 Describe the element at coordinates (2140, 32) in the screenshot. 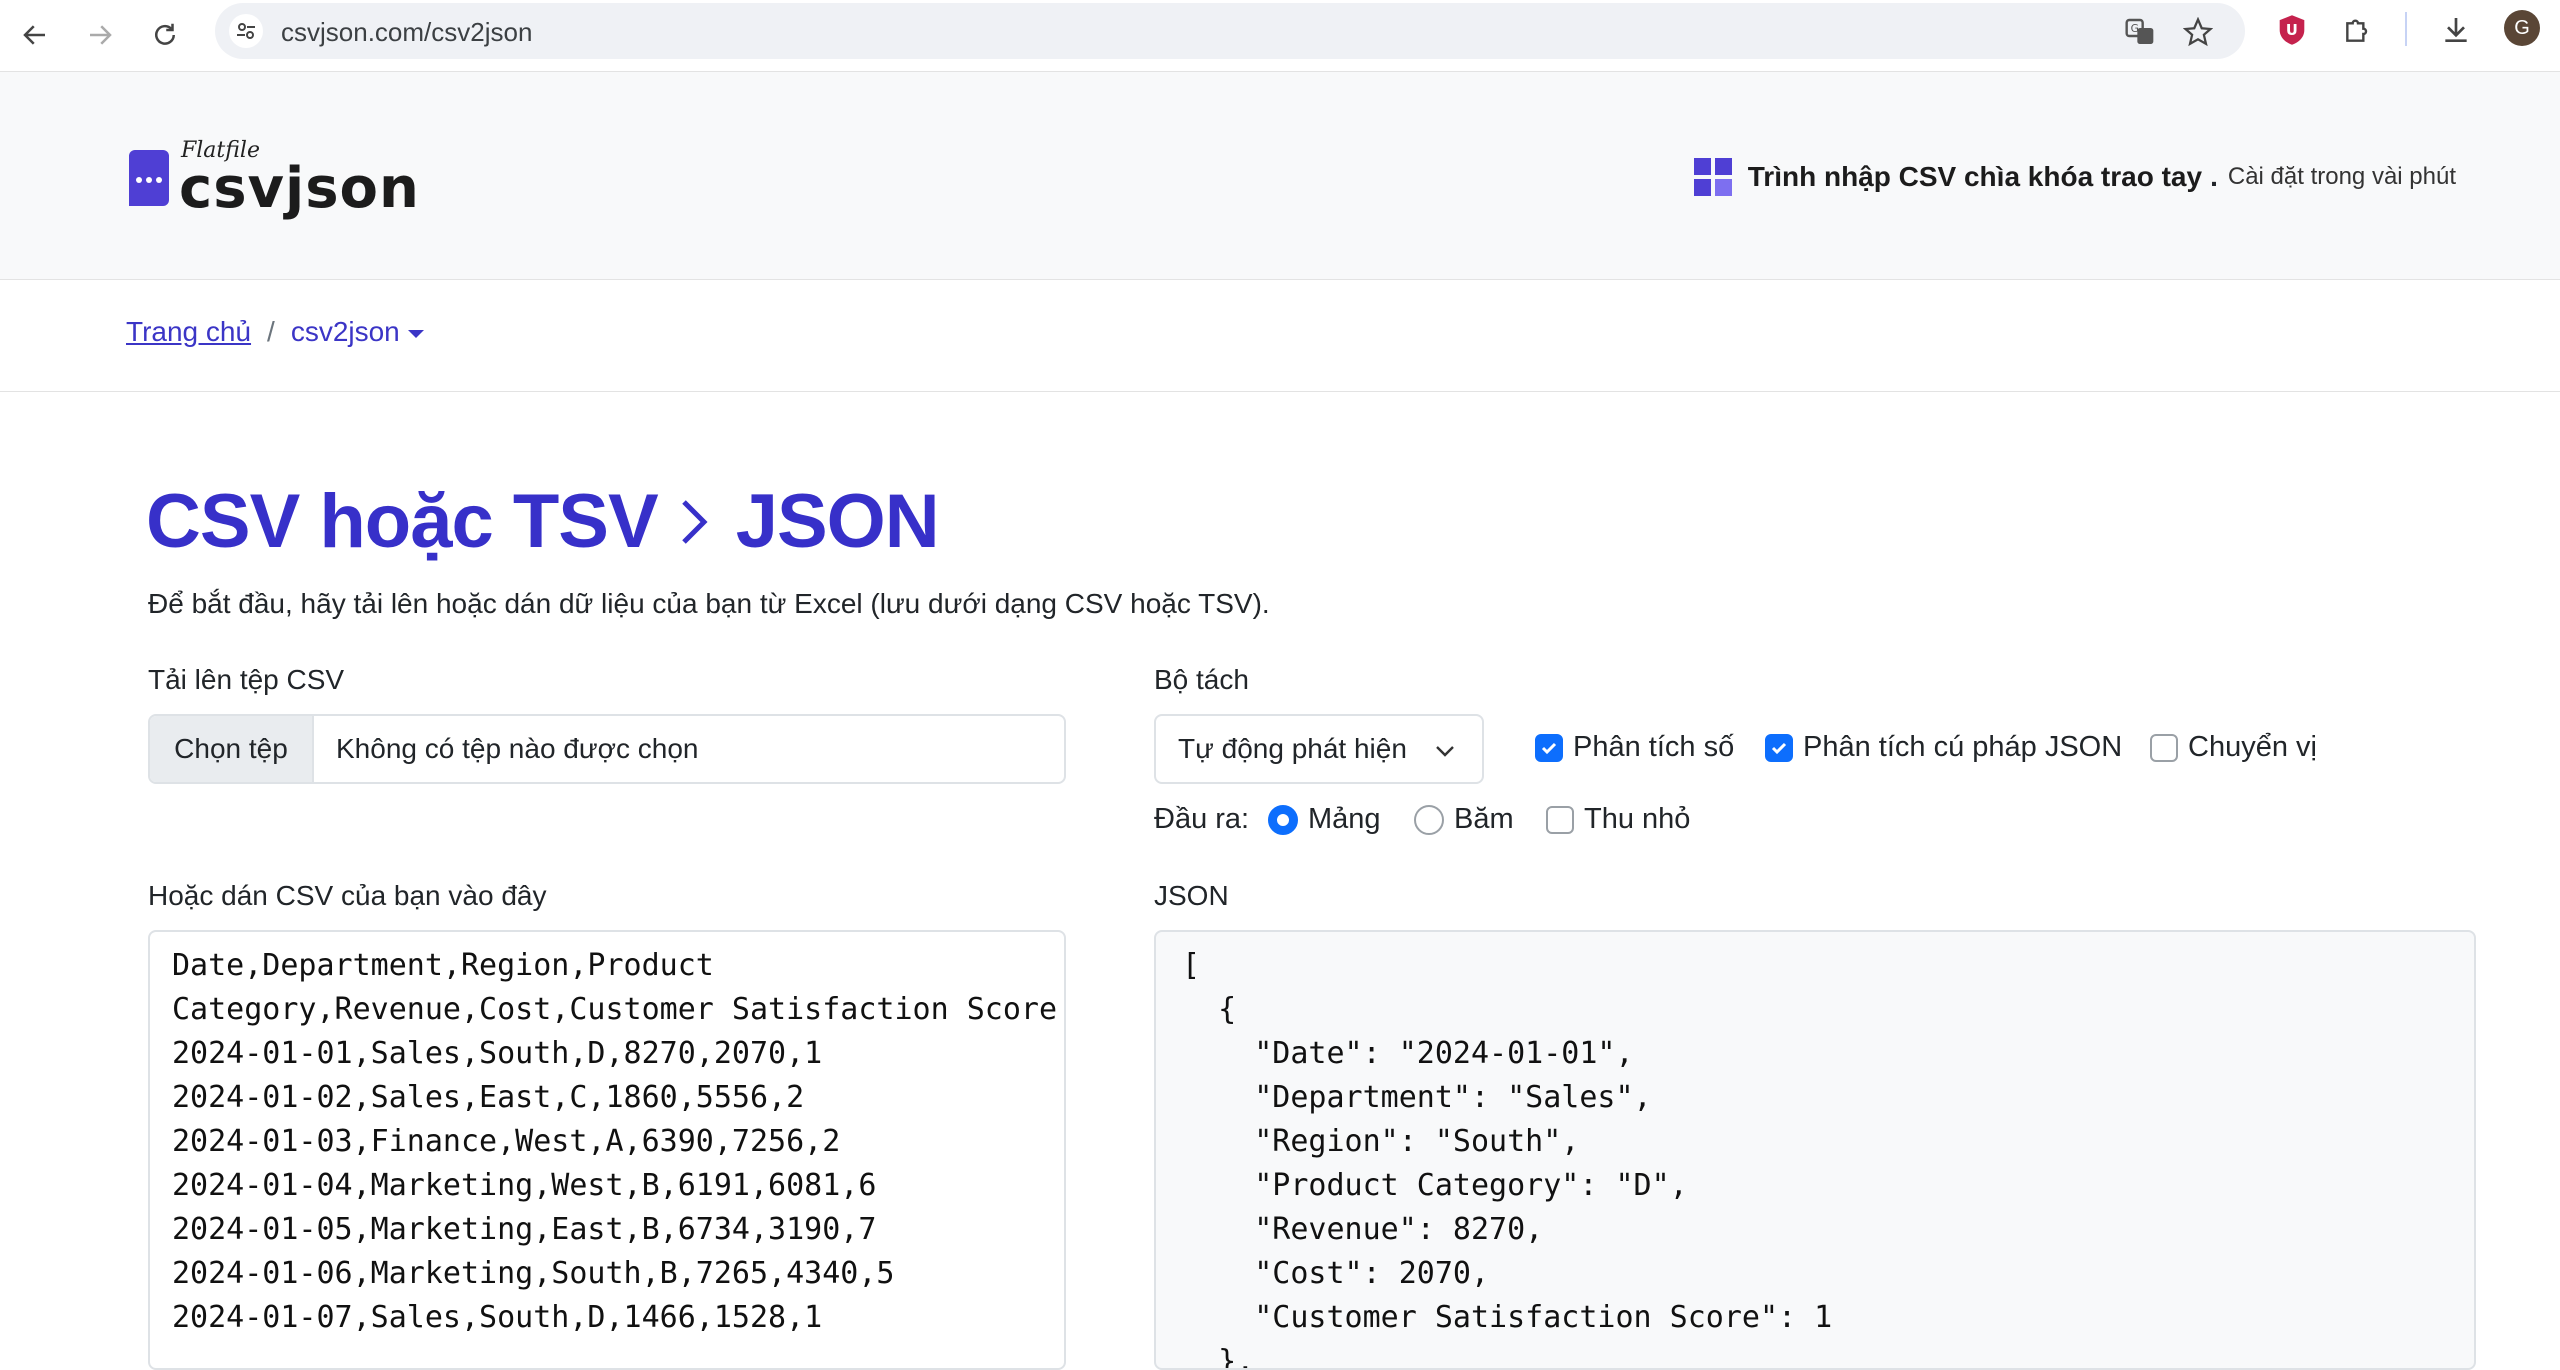

I see `translate-icon: G` at that location.